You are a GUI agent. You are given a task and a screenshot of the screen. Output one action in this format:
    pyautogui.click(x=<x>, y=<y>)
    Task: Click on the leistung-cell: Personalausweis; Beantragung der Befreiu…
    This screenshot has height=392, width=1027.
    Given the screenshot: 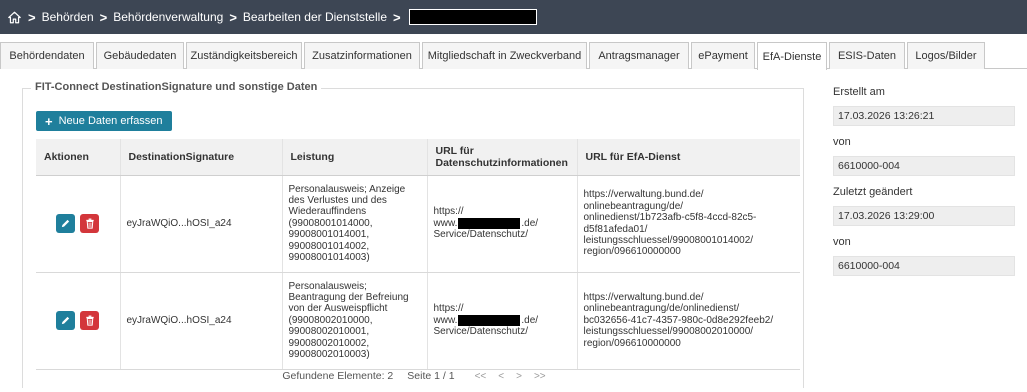 What is the action you would take?
    pyautogui.click(x=354, y=321)
    